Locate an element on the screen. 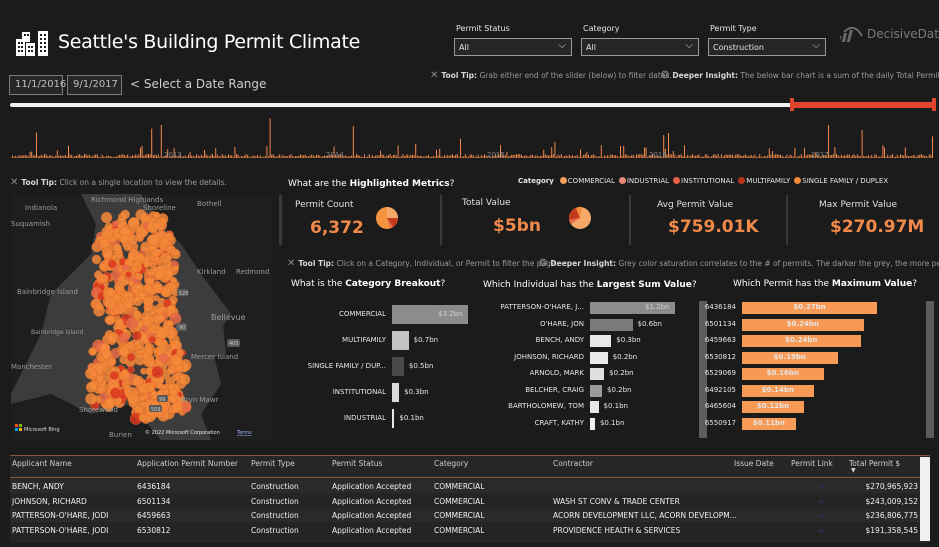 The width and height of the screenshot is (939, 547). sort-desc-icon: ▼ is located at coordinates (853, 470).